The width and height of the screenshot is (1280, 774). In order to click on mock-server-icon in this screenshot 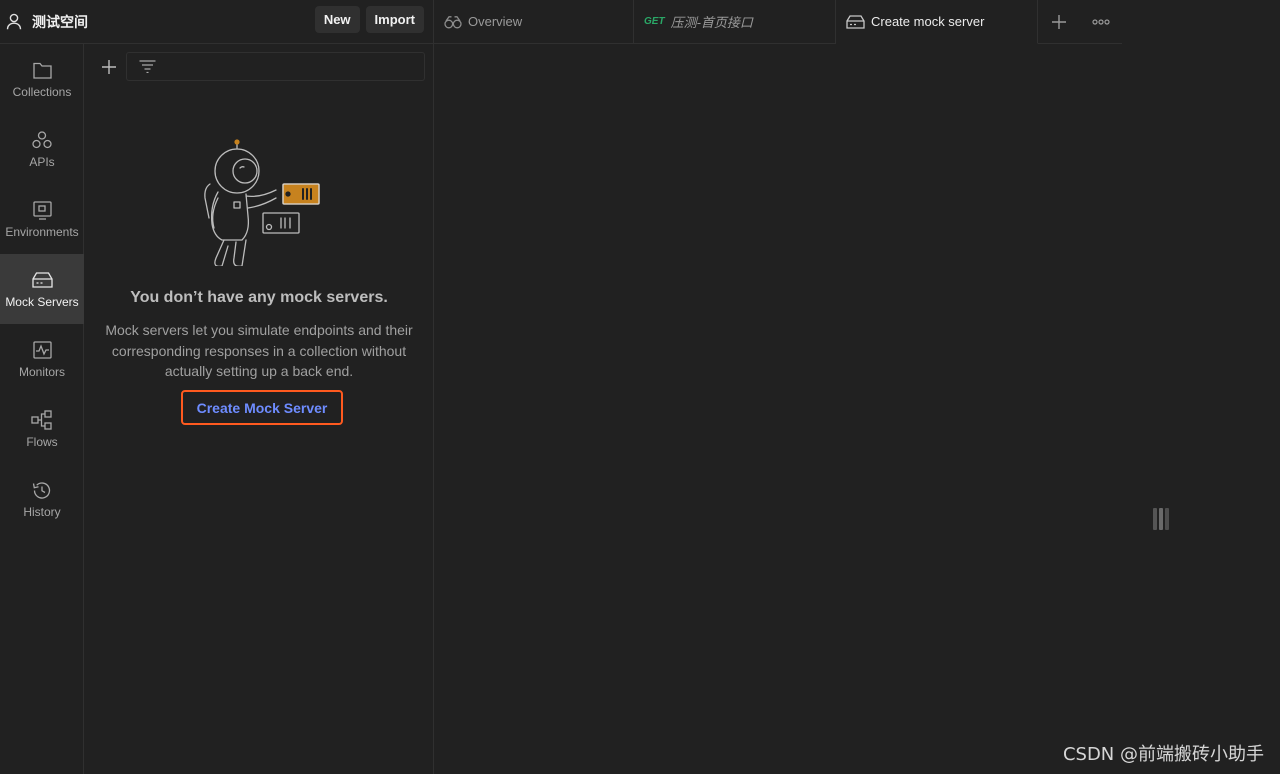, I will do `click(855, 21)`.